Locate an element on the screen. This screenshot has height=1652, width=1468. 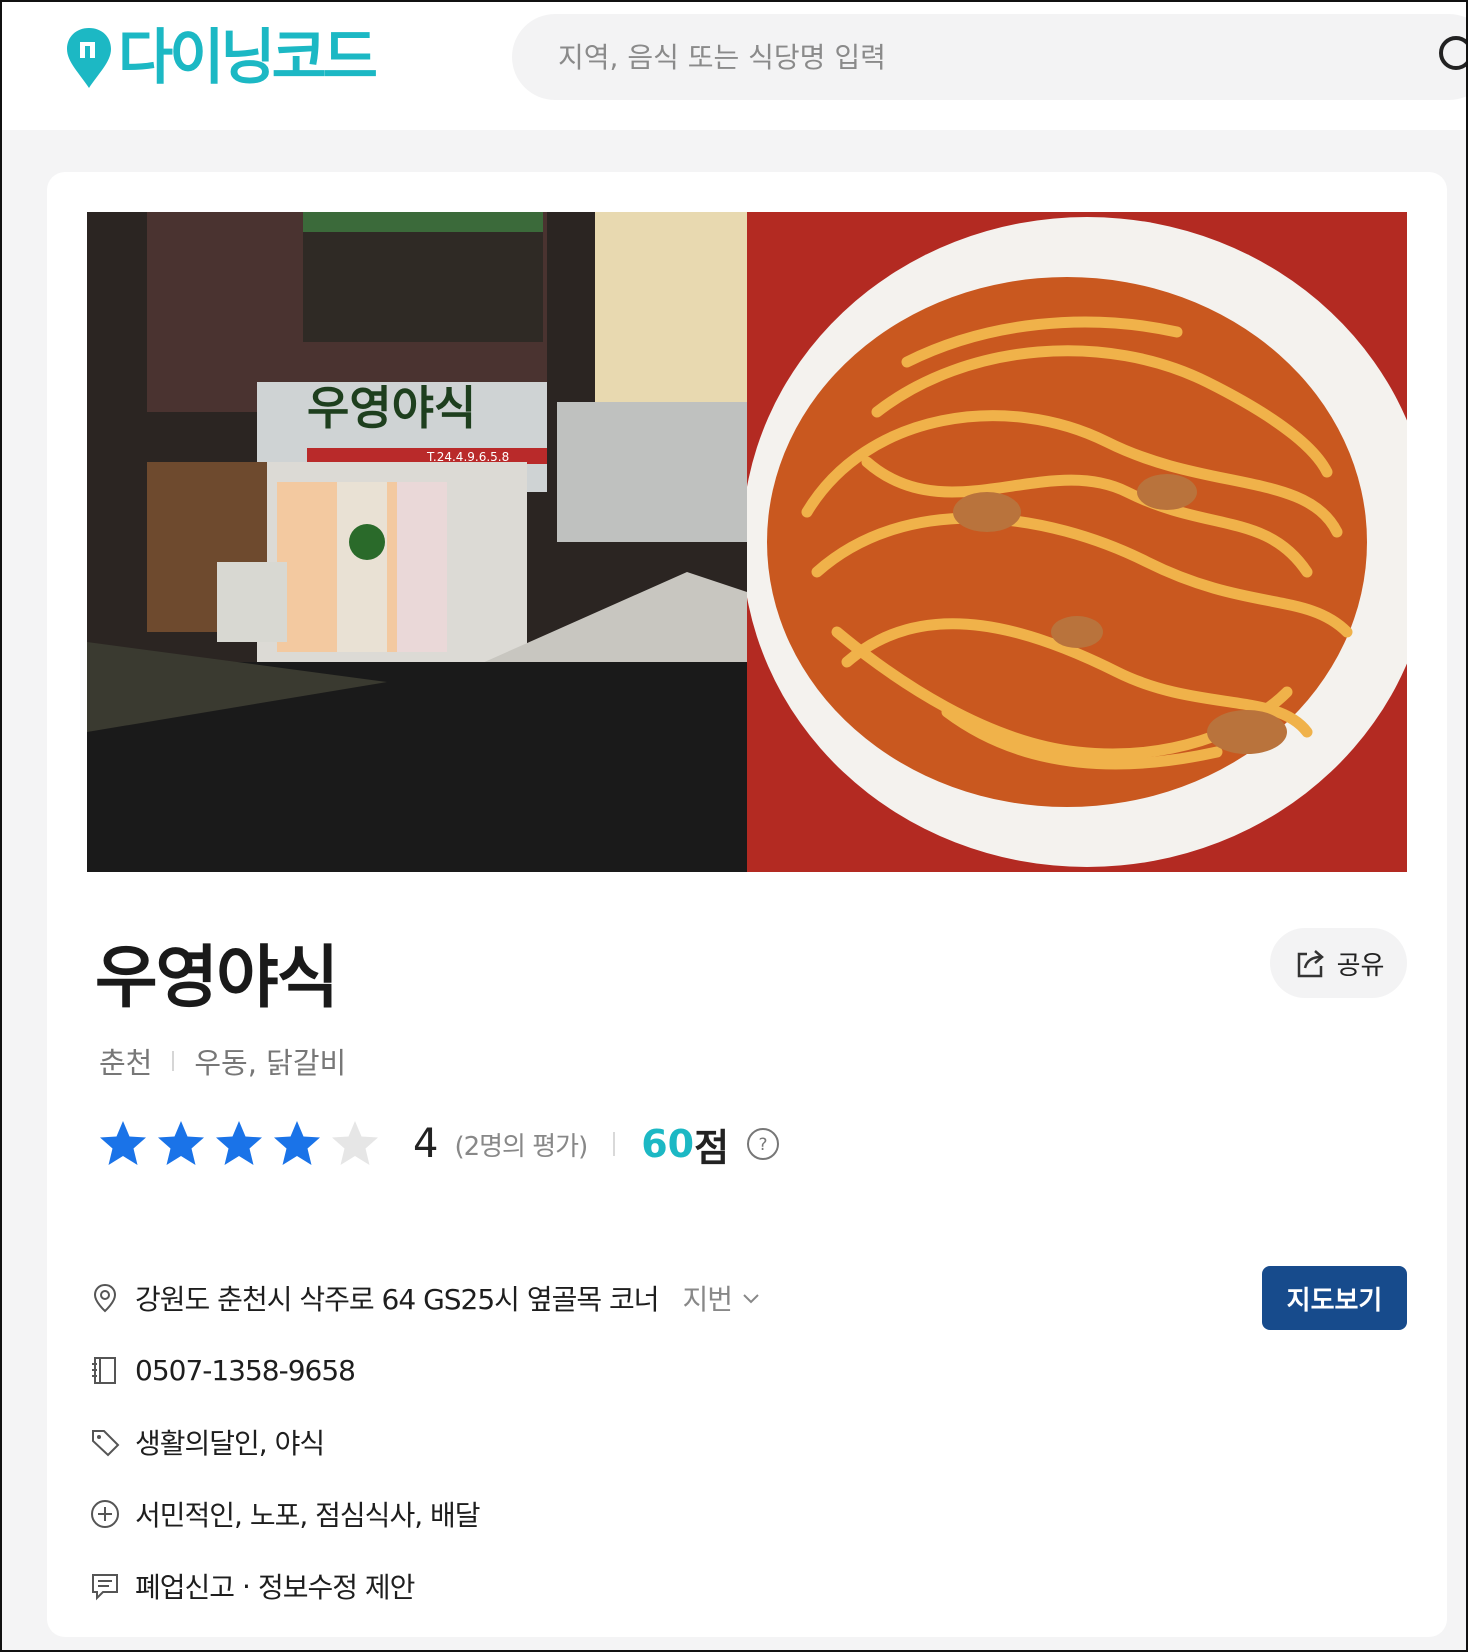
tag-icon is located at coordinates (106, 1443).